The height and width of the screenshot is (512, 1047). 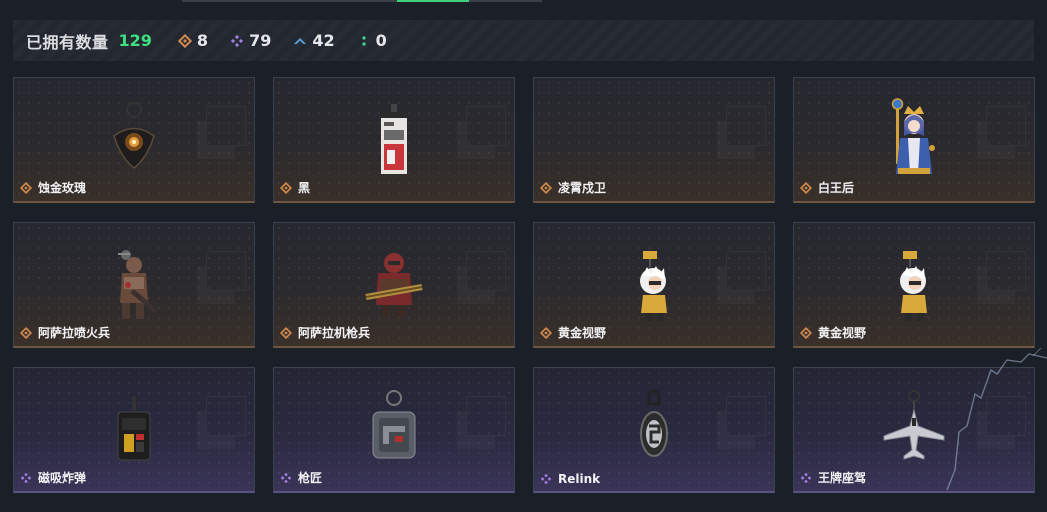 What do you see at coordinates (362, 1) in the screenshot?
I see `tab-strip` at bounding box center [362, 1].